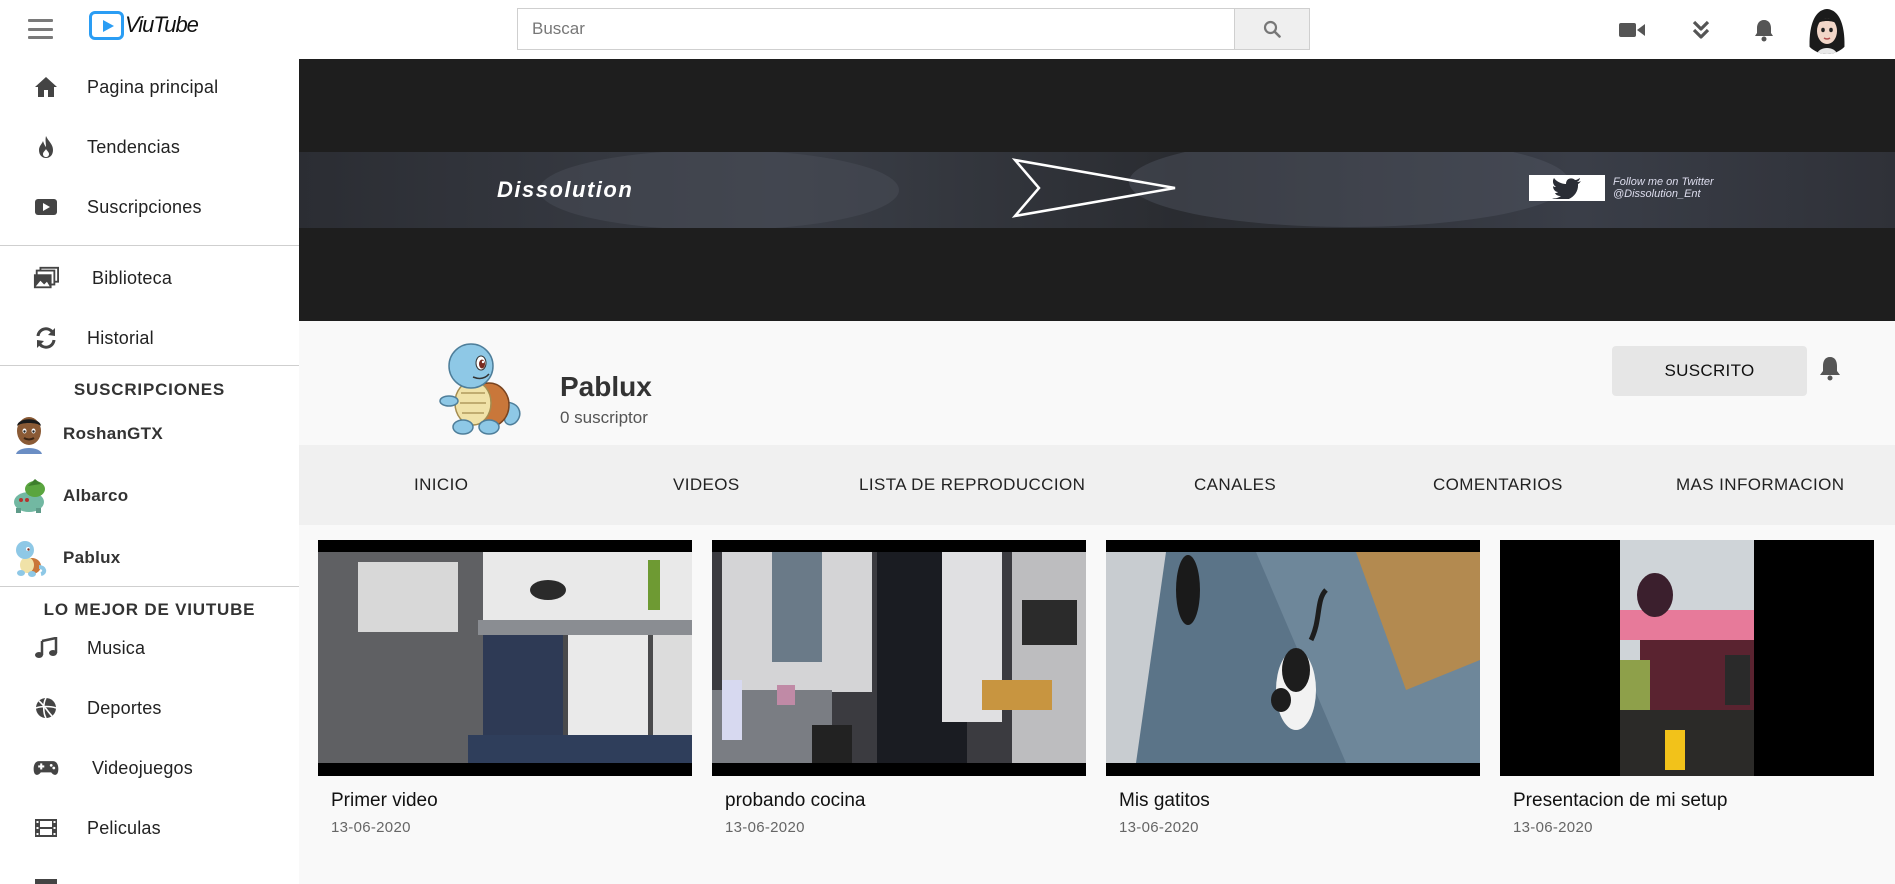  Describe the element at coordinates (795, 801) in the screenshot. I see `video-title: probando cocina` at that location.